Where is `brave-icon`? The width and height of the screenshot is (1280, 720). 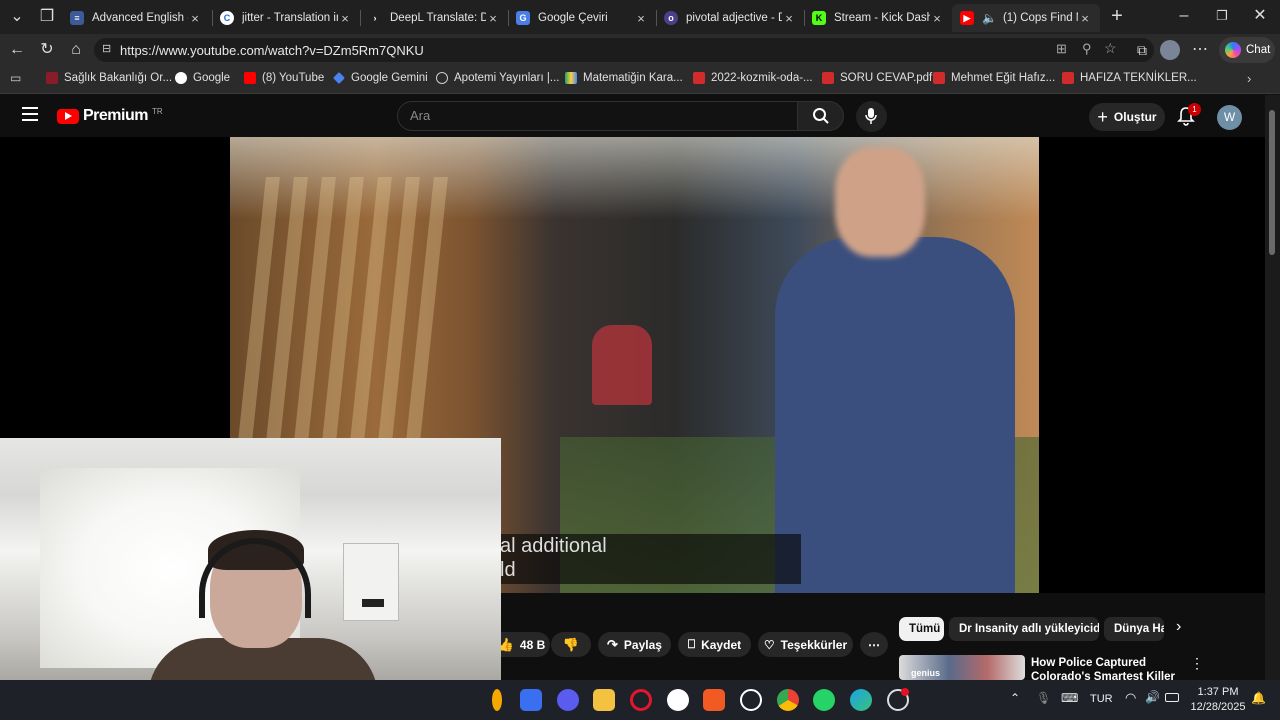
brave-icon is located at coordinates (714, 700).